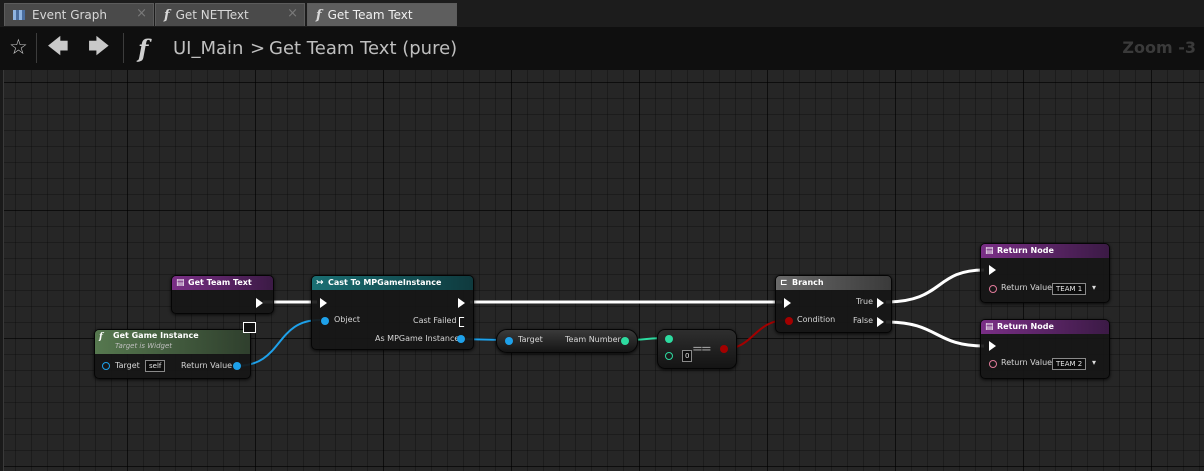  I want to click on tab-label: Event Graph, so click(69, 15).